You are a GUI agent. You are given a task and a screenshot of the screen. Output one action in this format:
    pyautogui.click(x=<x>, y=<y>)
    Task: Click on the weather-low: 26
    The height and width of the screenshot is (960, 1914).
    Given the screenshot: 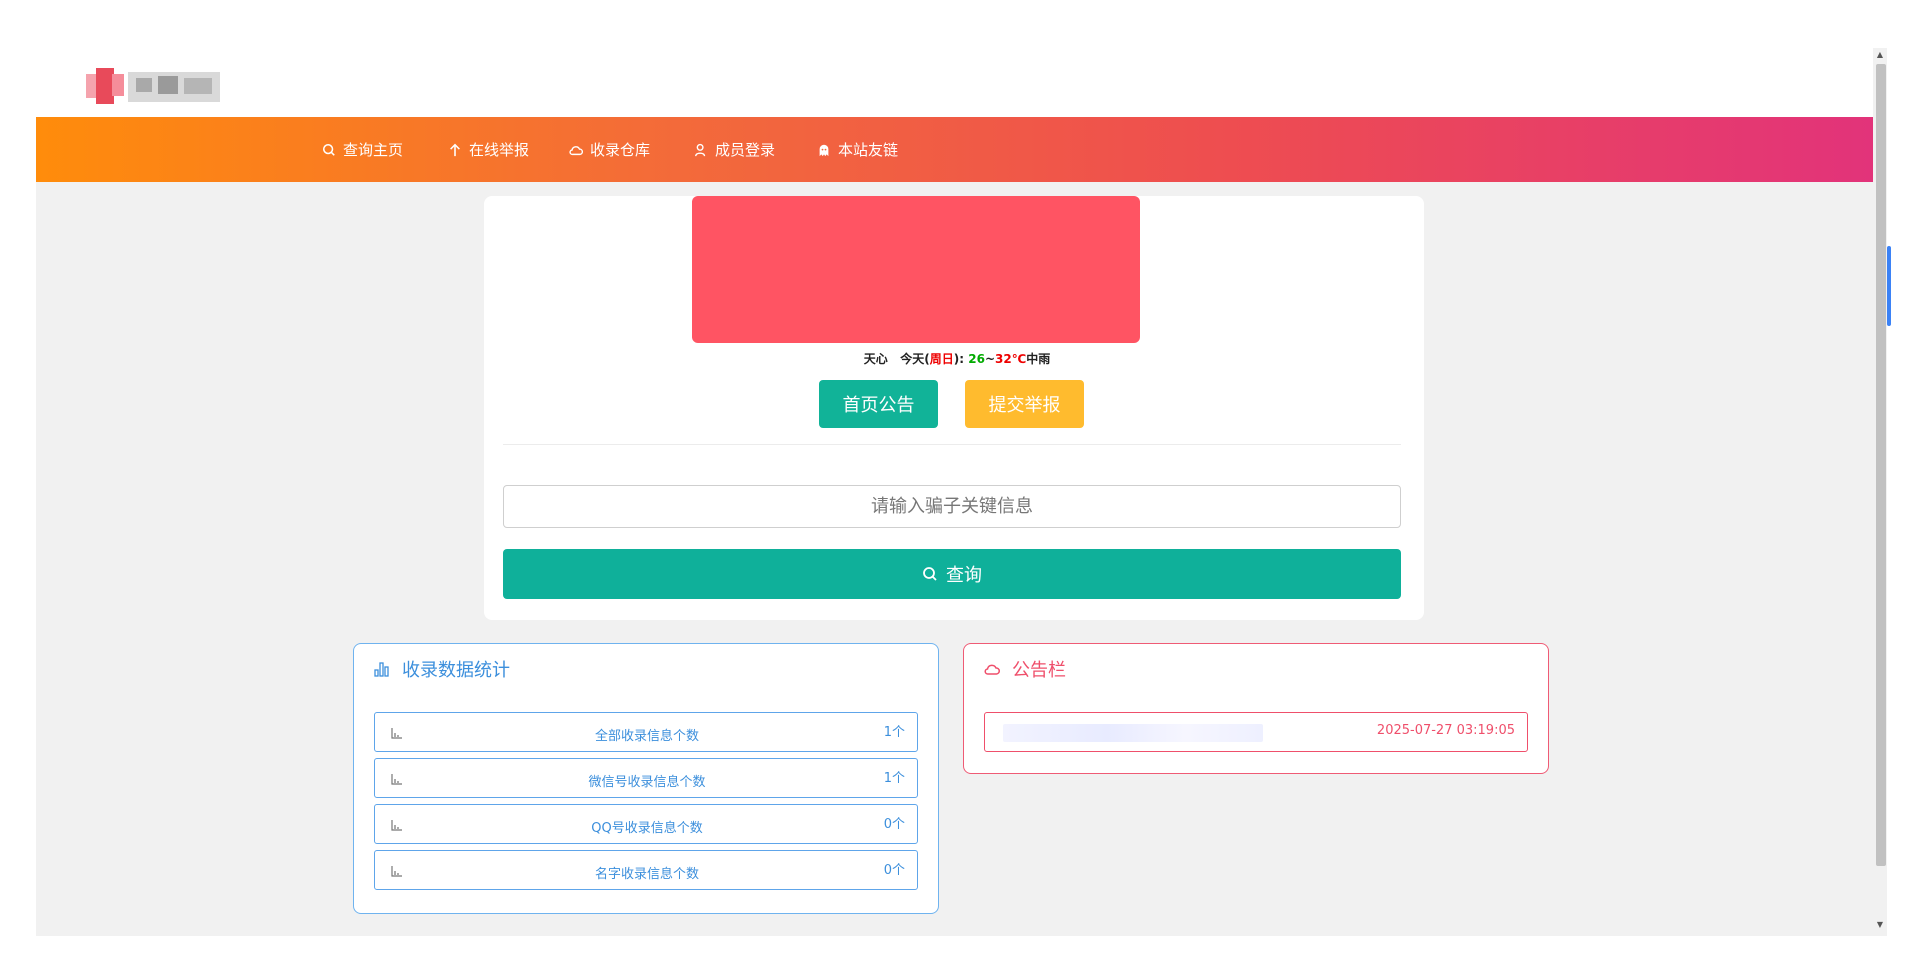 What is the action you would take?
    pyautogui.click(x=976, y=359)
    